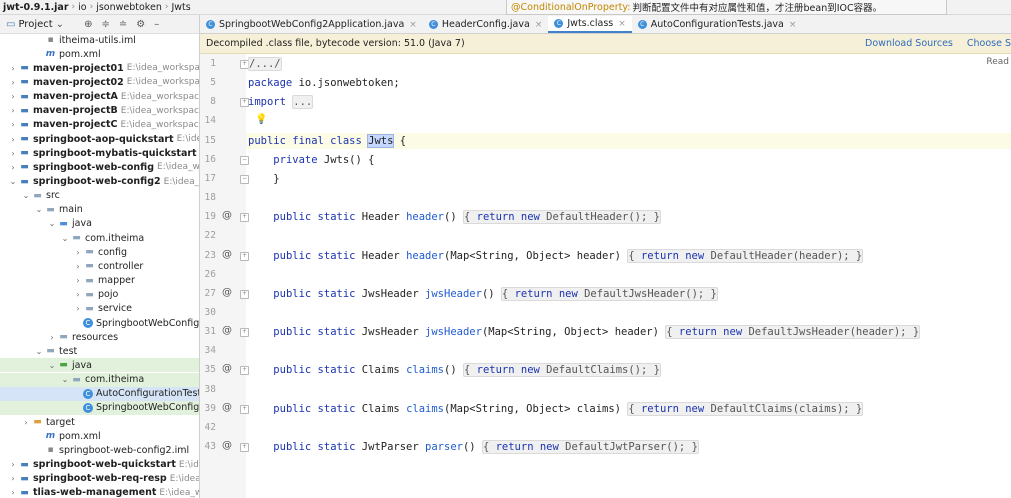 This screenshot has width=1011, height=498. Describe the element at coordinates (156, 24) in the screenshot. I see `minus-icon: –` at that location.